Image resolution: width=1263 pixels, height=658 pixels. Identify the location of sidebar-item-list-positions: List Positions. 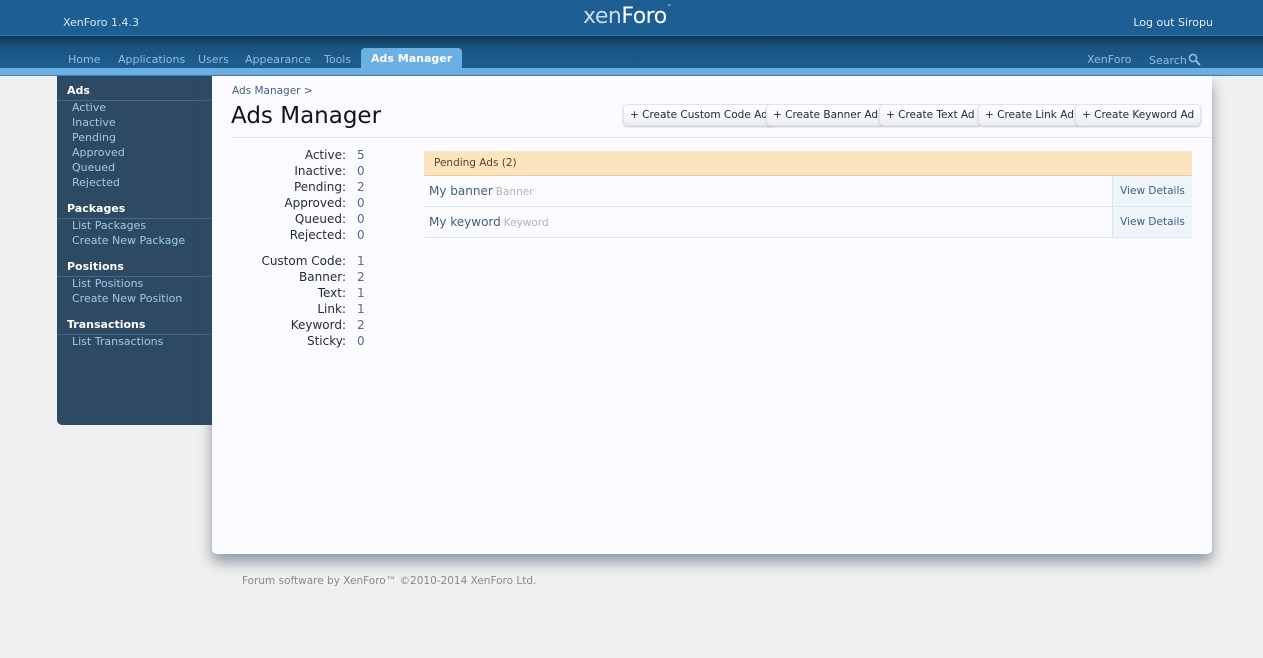
(107, 283).